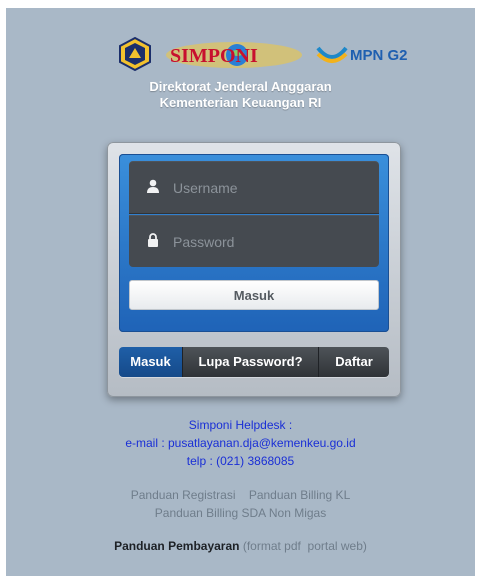 The image size is (481, 576). Describe the element at coordinates (151, 362) in the screenshot. I see `tab-masuk: Masuk` at that location.